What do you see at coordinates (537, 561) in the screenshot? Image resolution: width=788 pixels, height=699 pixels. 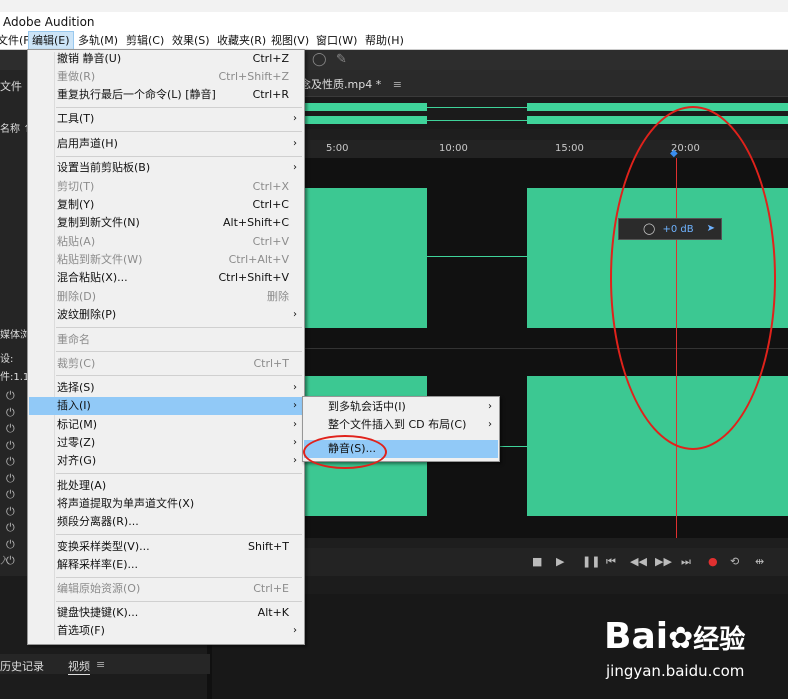 I see `stop-icon: ■` at bounding box center [537, 561].